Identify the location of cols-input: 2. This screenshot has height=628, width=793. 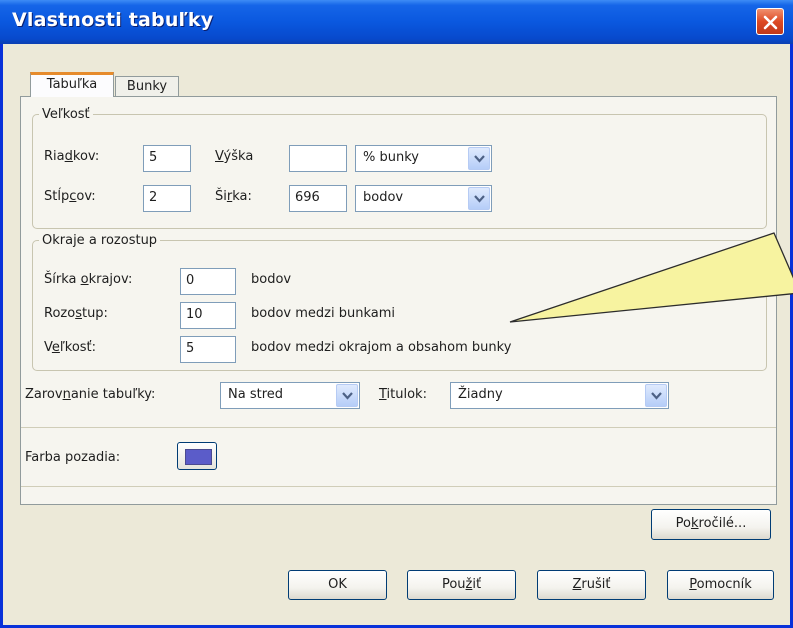
(167, 198).